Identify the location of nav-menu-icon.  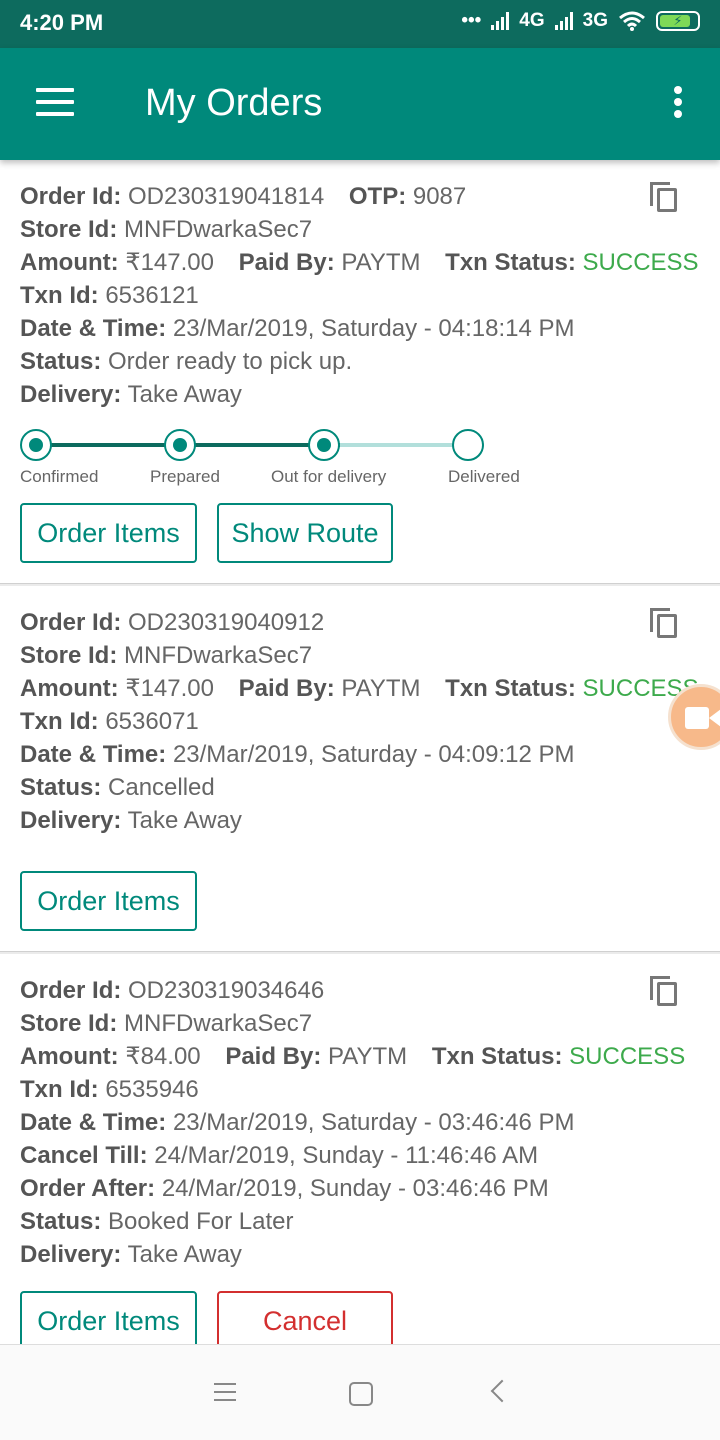
(225, 1395).